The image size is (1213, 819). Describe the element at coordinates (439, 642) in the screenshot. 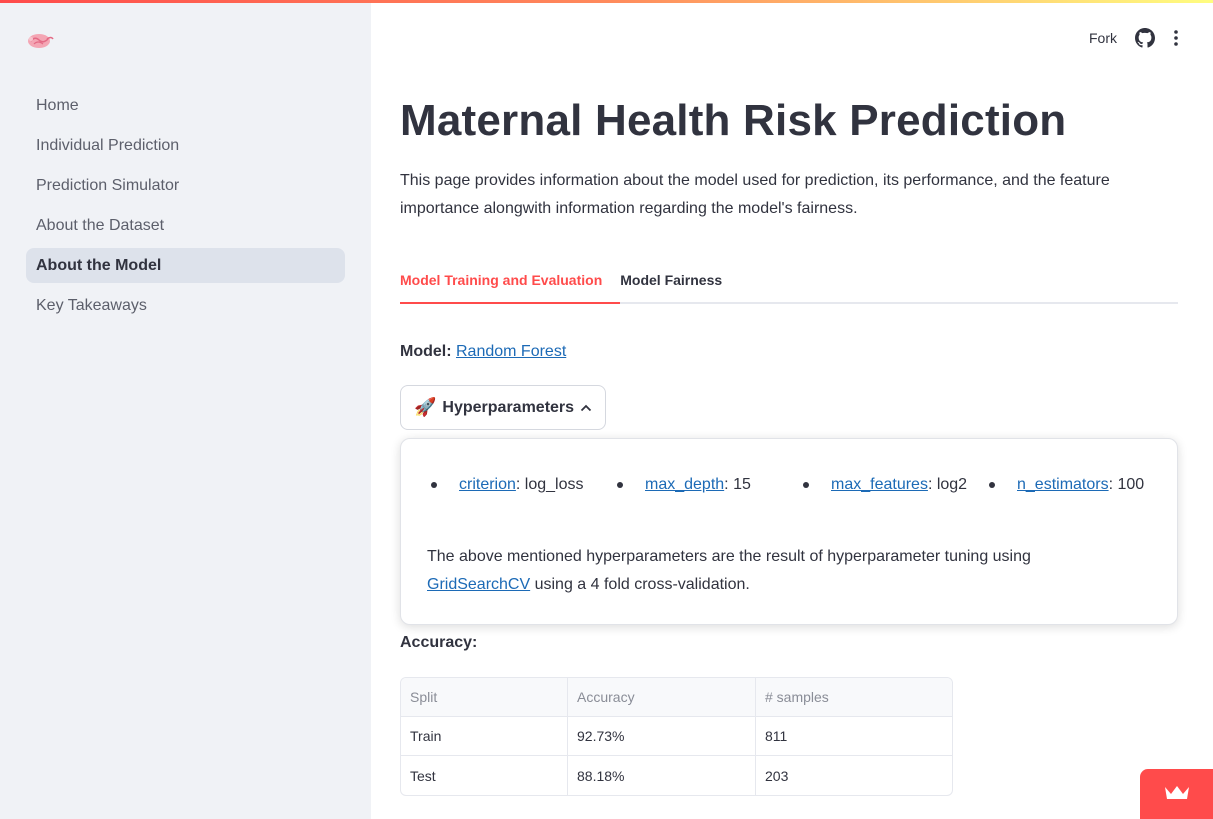

I see `accuracy-heading: Accuracy:` at that location.